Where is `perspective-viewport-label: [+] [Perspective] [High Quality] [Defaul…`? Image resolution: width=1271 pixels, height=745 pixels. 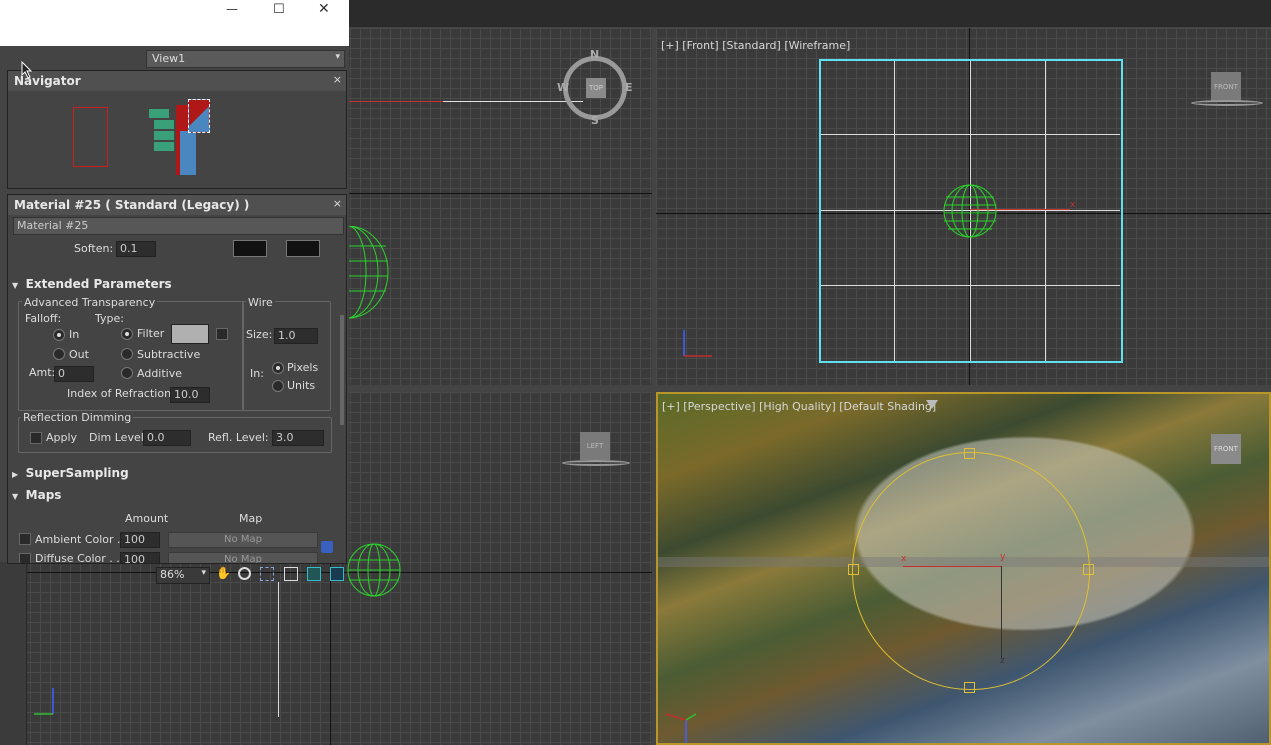
perspective-viewport-label: [+] [Perspective] [High Quality] [Defaul… is located at coordinates (799, 406).